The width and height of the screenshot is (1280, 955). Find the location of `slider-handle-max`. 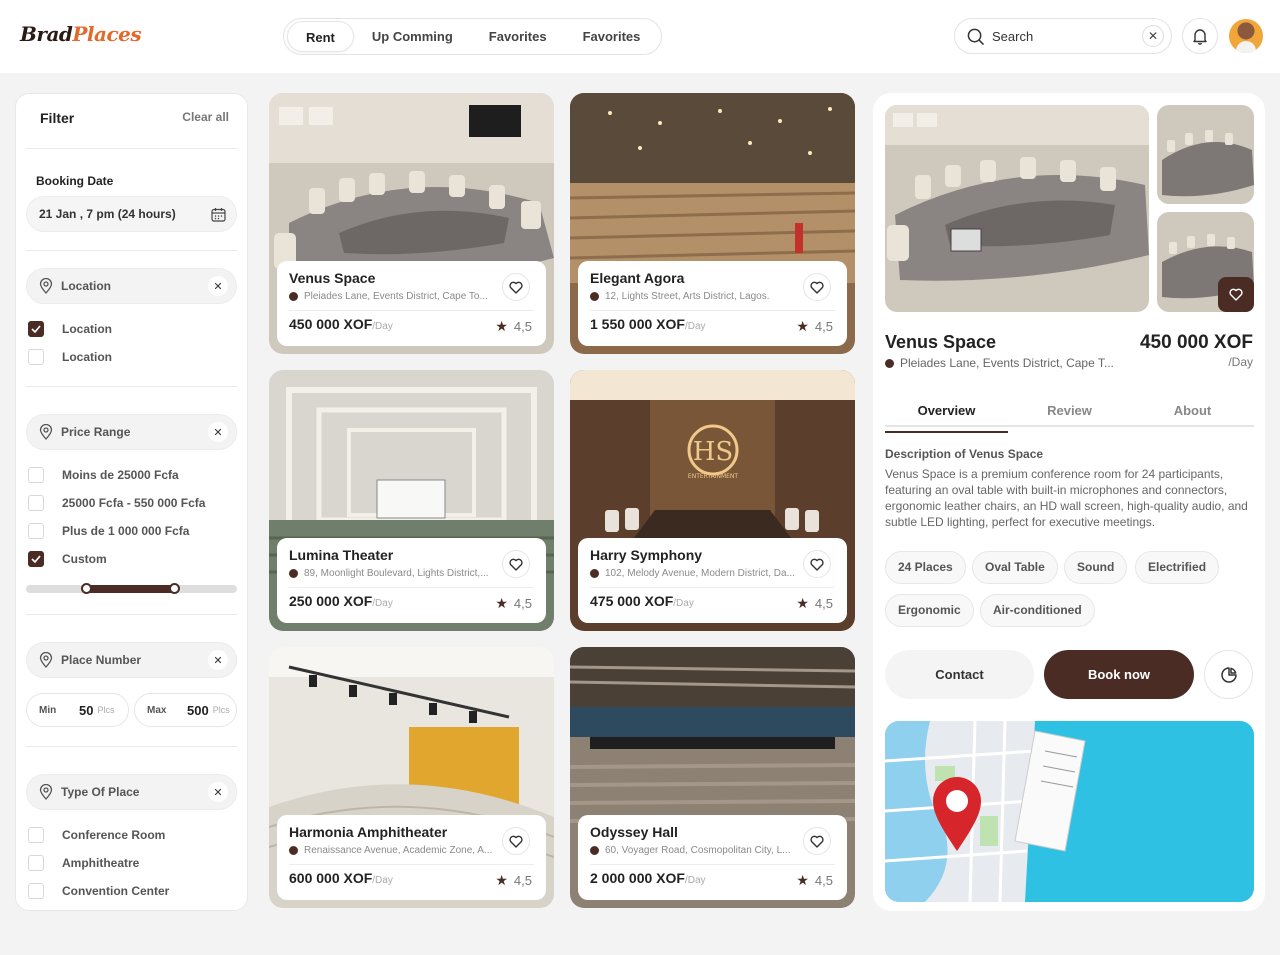

slider-handle-max is located at coordinates (174, 588).